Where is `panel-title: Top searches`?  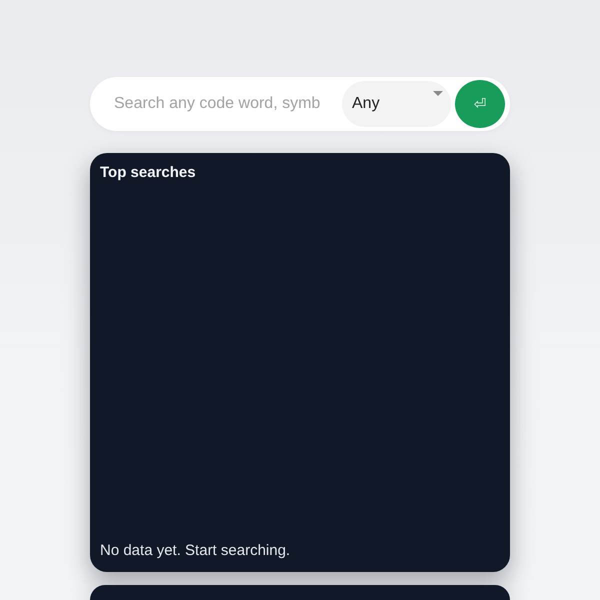 panel-title: Top searches is located at coordinates (148, 173).